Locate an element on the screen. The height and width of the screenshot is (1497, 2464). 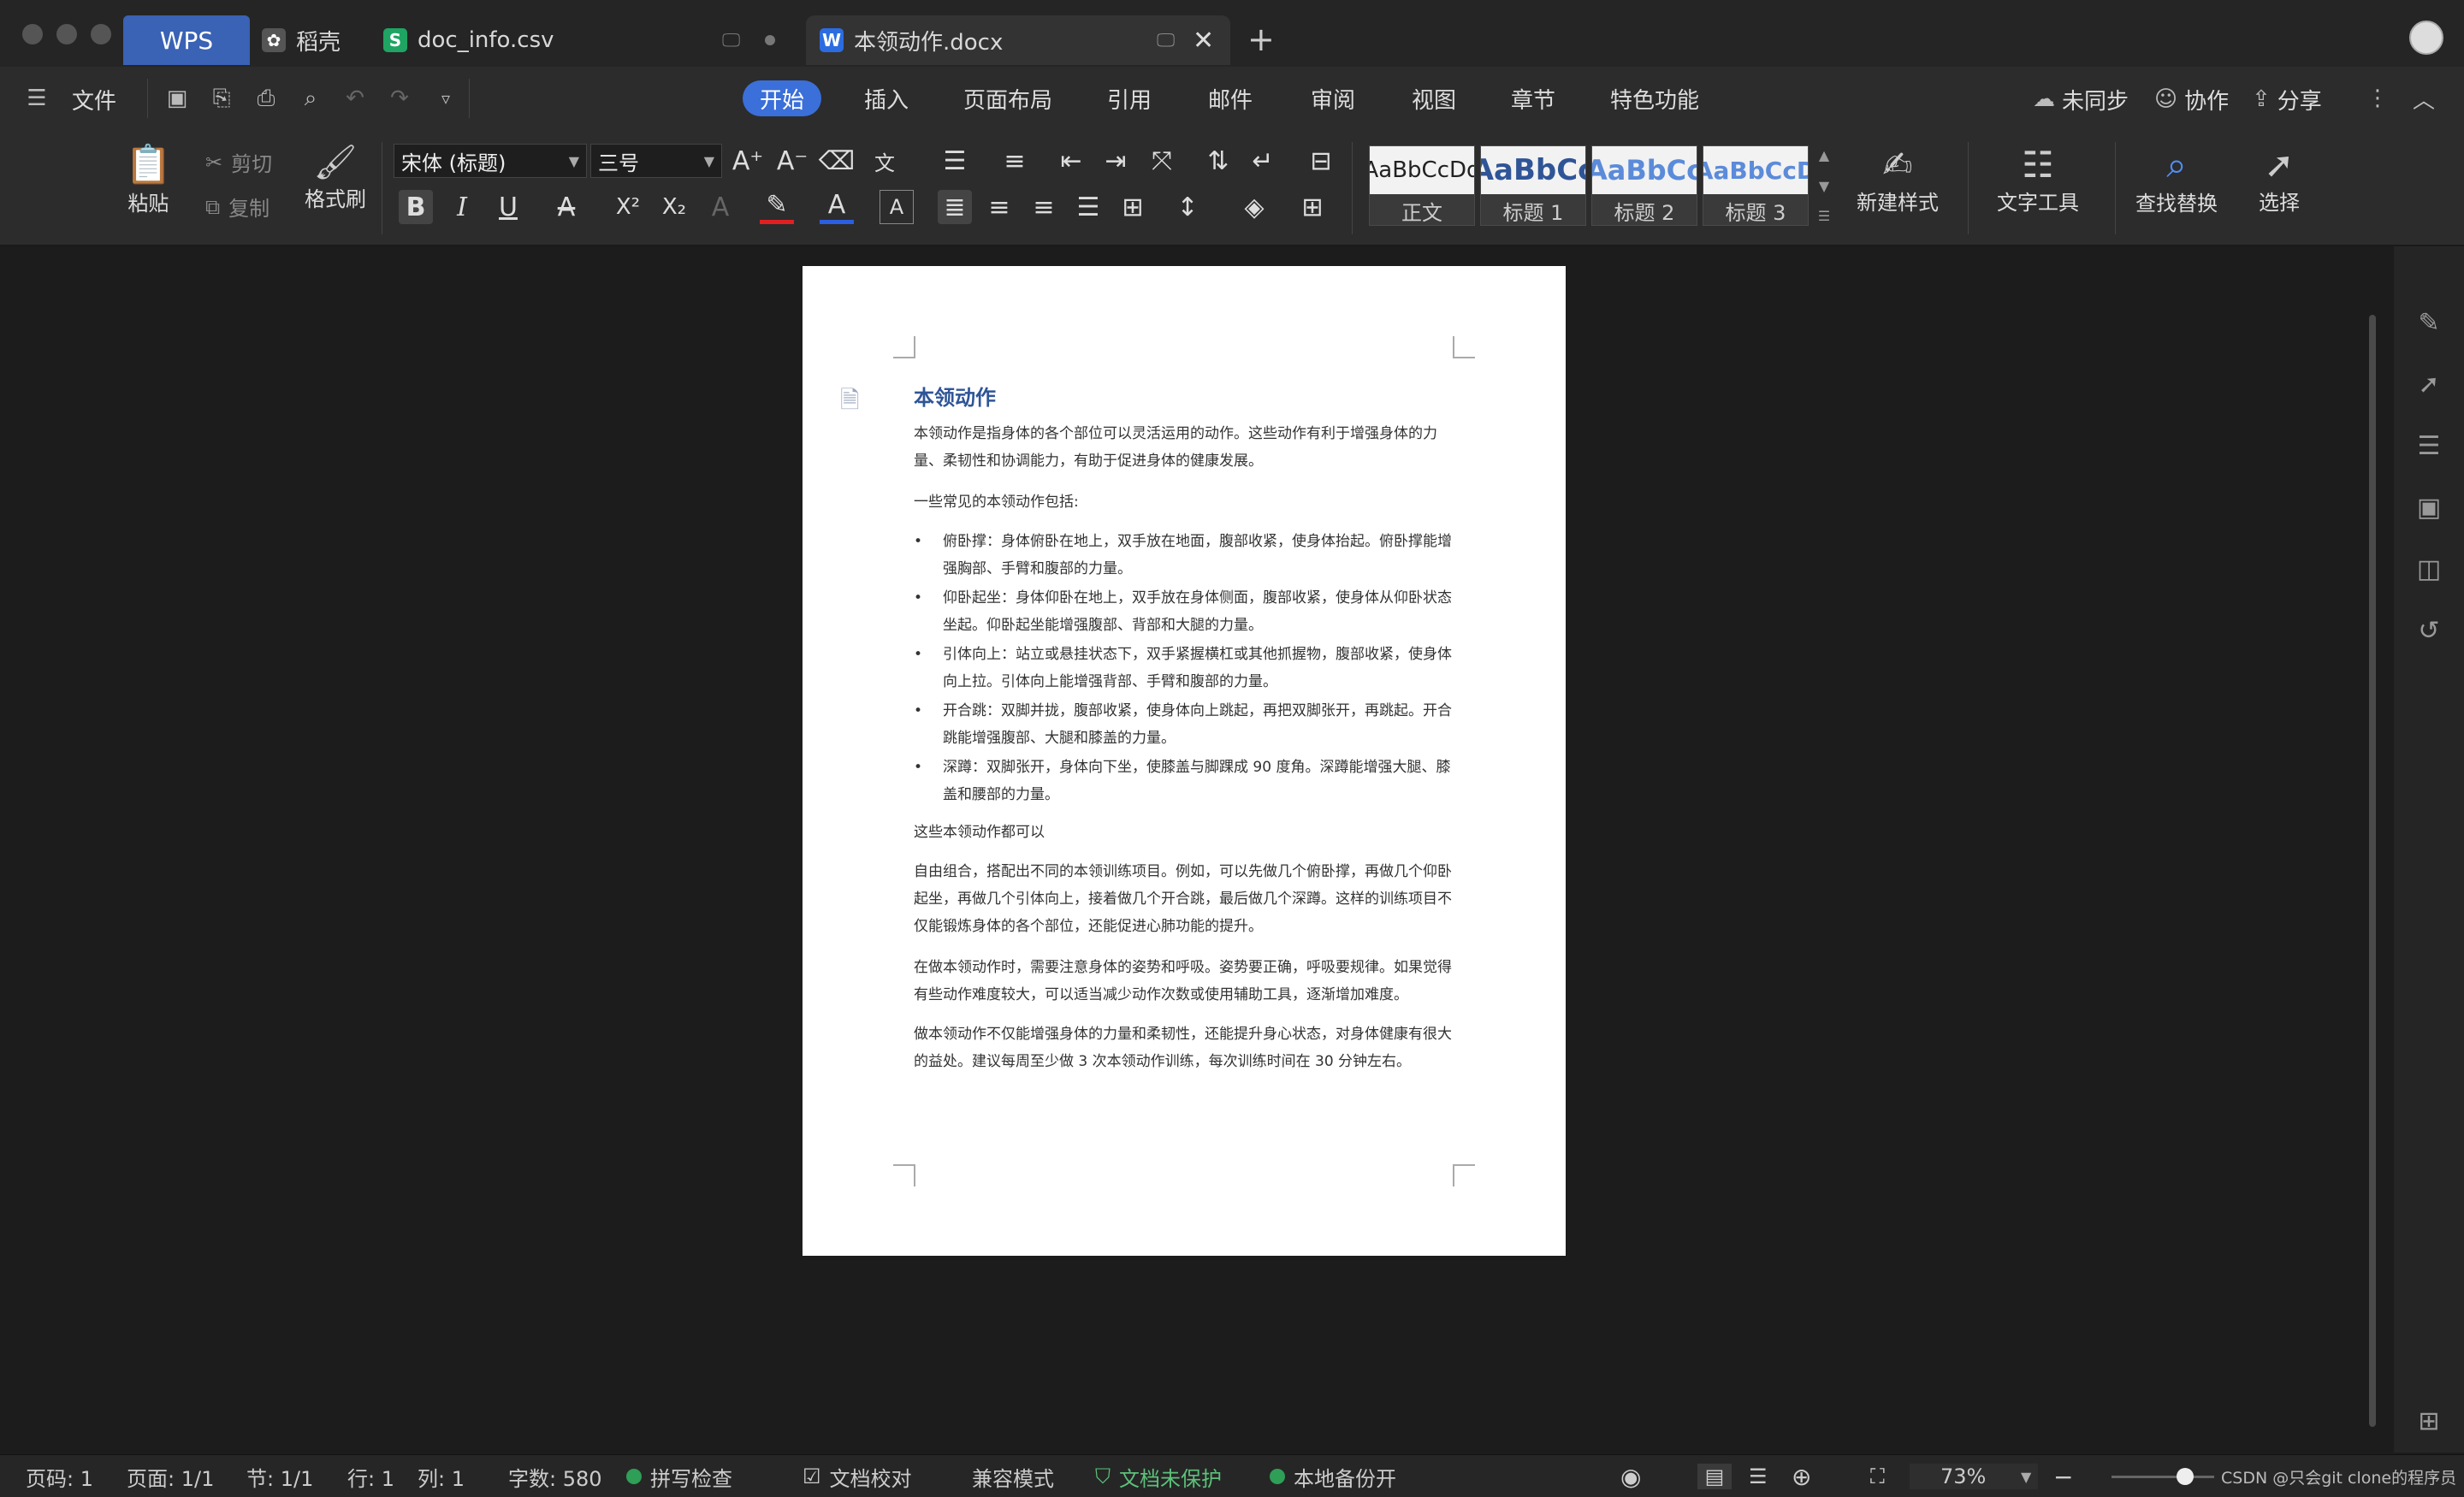
format-painter-button: 🖌 格式刷 is located at coordinates (335, 177).